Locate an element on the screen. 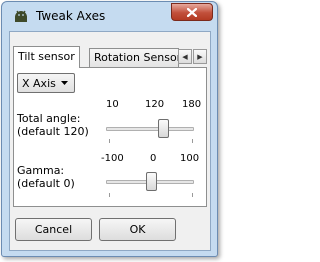  tab-rotation-sensor: Rotation Sensor is located at coordinates (134, 57).